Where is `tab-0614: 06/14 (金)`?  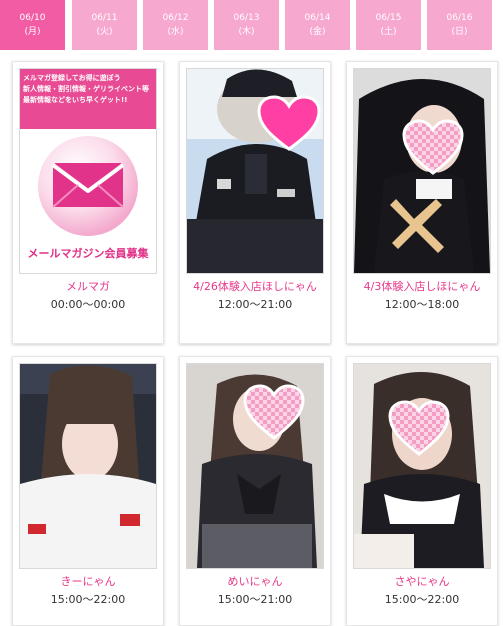 tab-0614: 06/14 (金) is located at coordinates (317, 25).